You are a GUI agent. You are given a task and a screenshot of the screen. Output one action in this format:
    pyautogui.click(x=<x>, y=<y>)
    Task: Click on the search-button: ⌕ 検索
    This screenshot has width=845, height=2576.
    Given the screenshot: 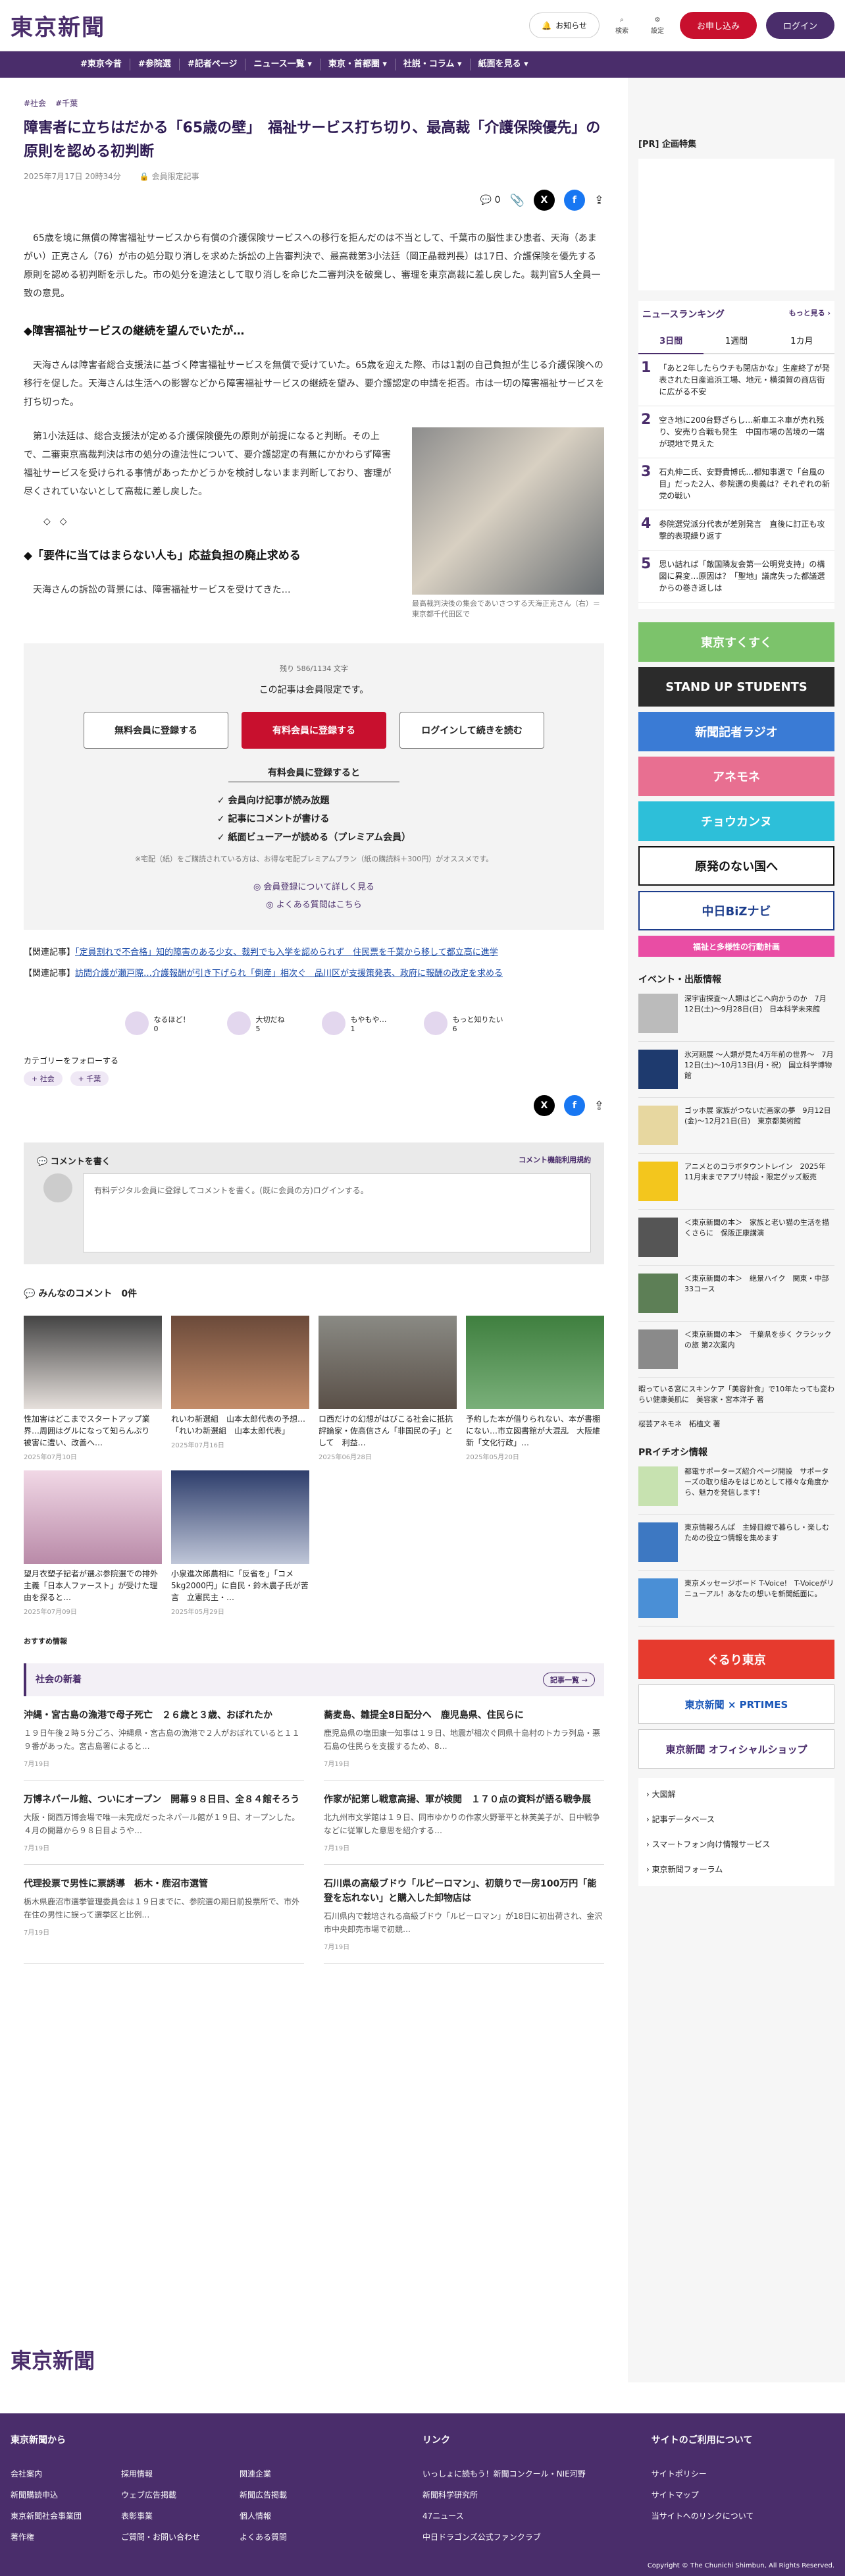 What is the action you would take?
    pyautogui.click(x=622, y=26)
    